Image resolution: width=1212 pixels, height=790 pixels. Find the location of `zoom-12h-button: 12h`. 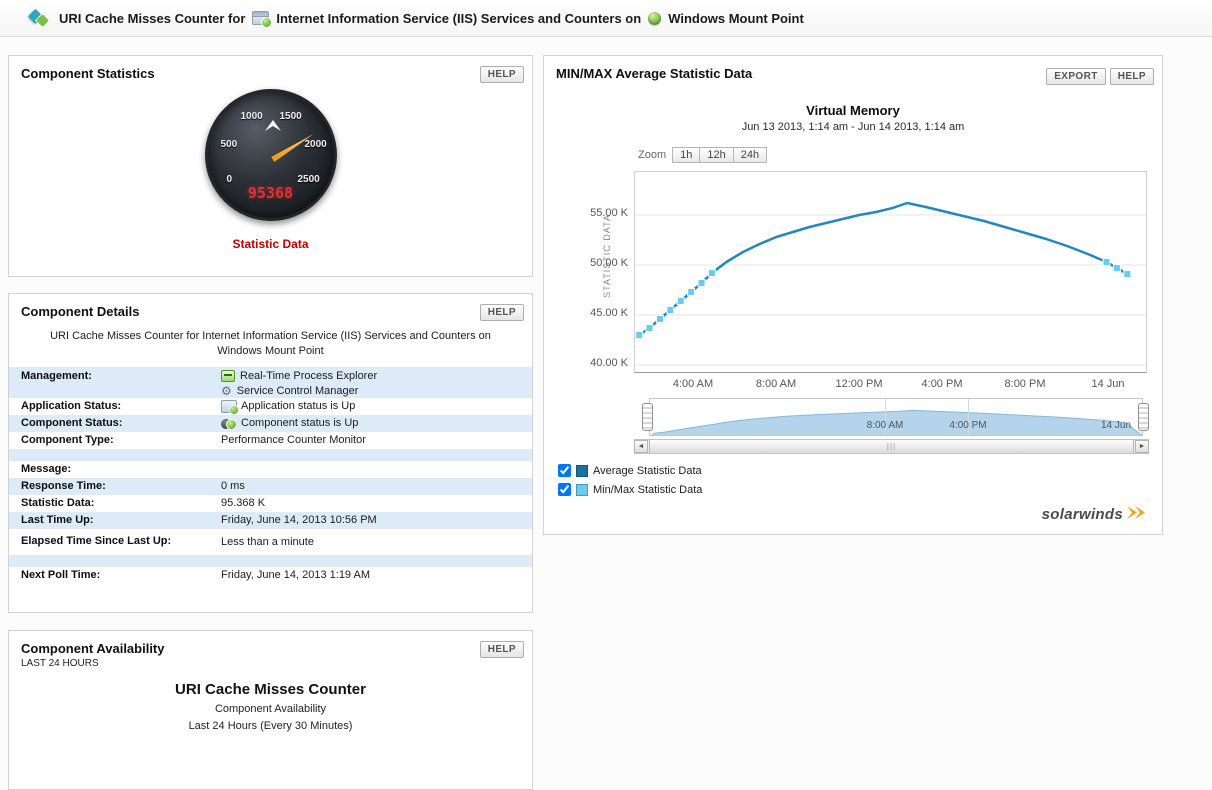

zoom-12h-button: 12h is located at coordinates (717, 155).